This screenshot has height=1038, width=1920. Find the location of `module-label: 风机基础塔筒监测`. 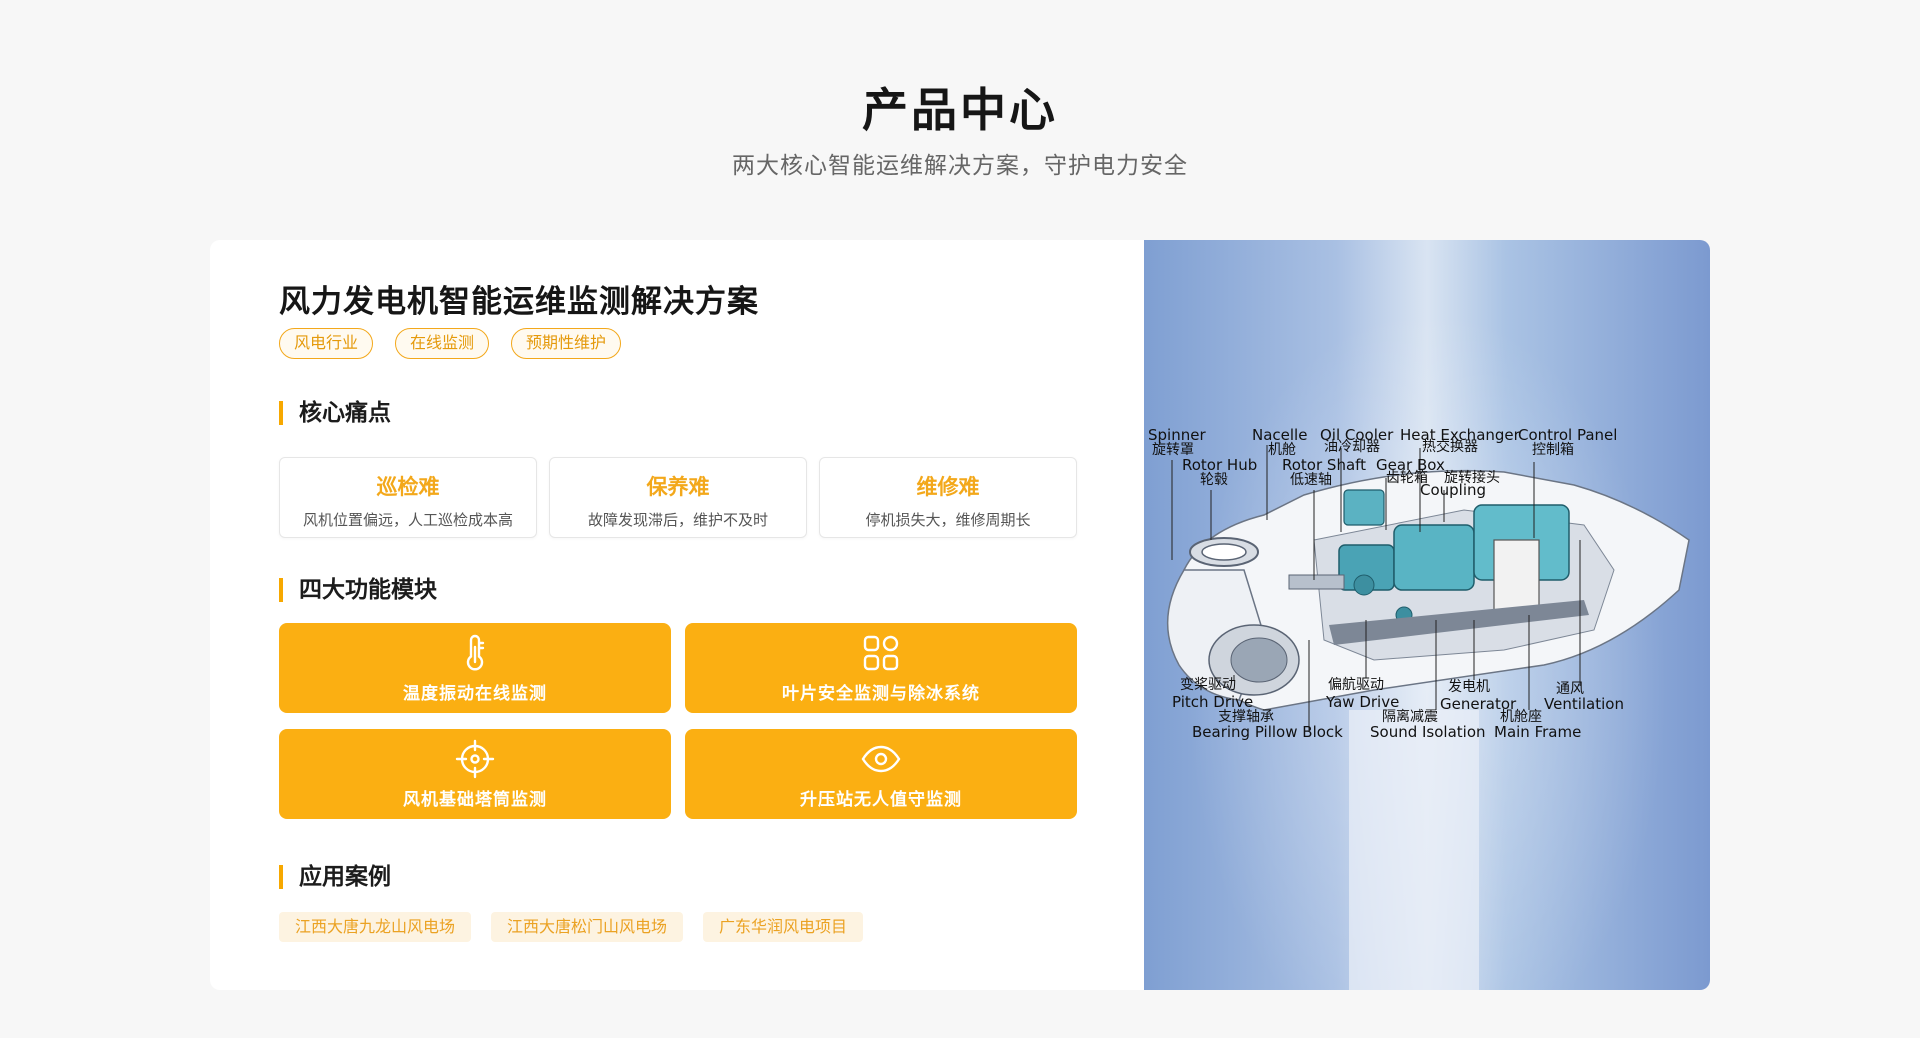

module-label: 风机基础塔筒监测 is located at coordinates (475, 799).